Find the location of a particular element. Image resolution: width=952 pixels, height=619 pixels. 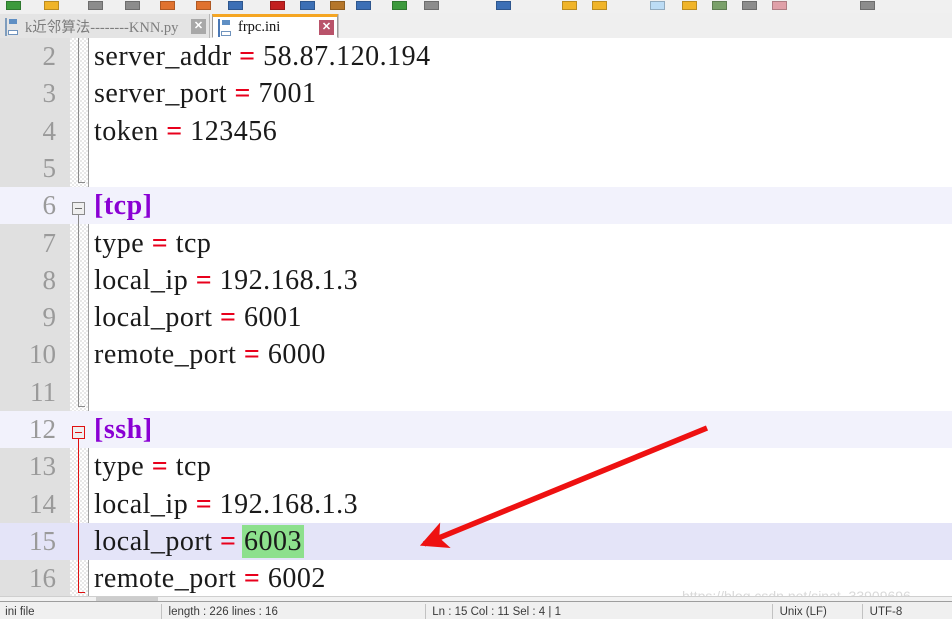

save-icon is located at coordinates (95, 5).